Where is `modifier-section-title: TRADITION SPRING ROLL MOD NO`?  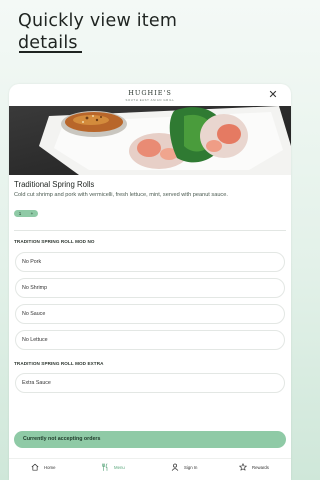 modifier-section-title: TRADITION SPRING ROLL MOD NO is located at coordinates (54, 241).